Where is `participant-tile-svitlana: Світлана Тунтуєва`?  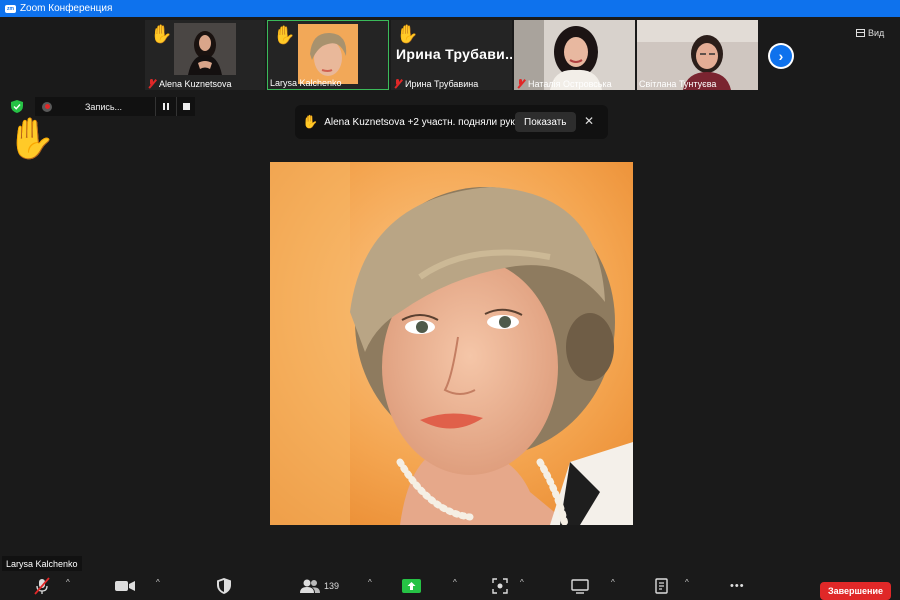
participant-tile-svitlana: Світлана Тунтуєва is located at coordinates (697, 55).